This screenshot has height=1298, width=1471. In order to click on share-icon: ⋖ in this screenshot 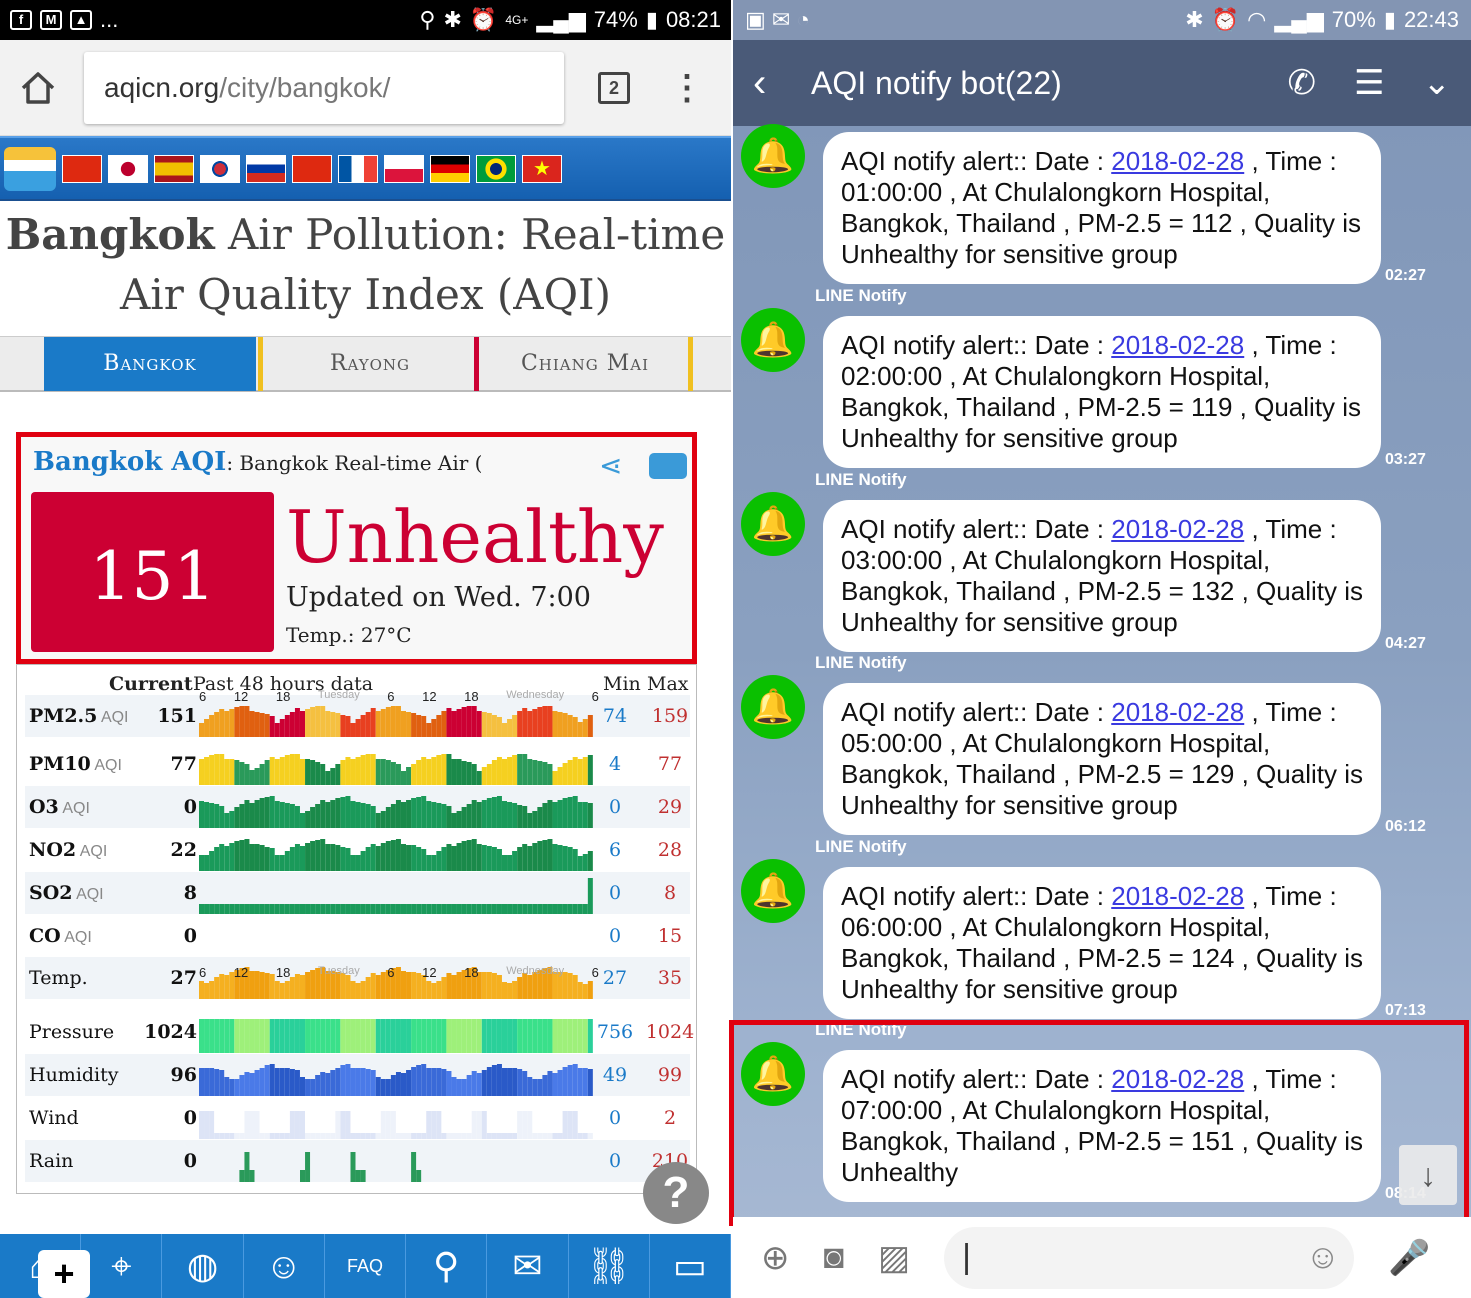, I will do `click(610, 465)`.